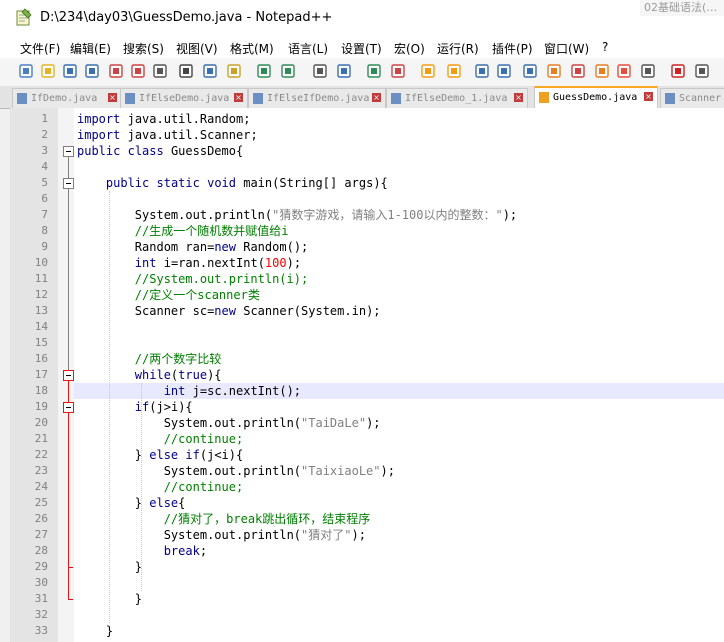  Describe the element at coordinates (167, 135) in the screenshot. I see `code-line: import java.util.Scanner;` at that location.